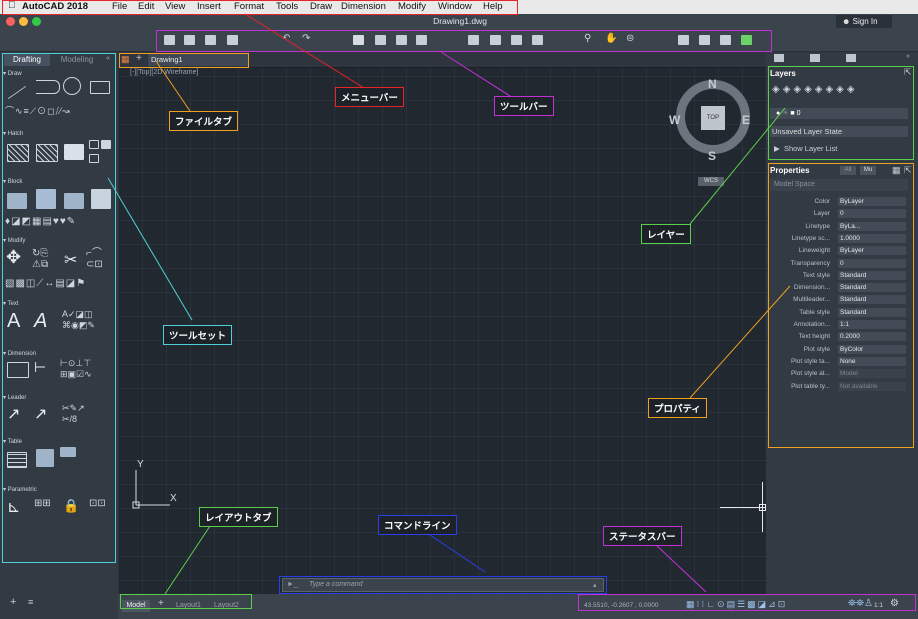  Describe the element at coordinates (140, 464) in the screenshot. I see `ucs-y-label: Y` at that location.